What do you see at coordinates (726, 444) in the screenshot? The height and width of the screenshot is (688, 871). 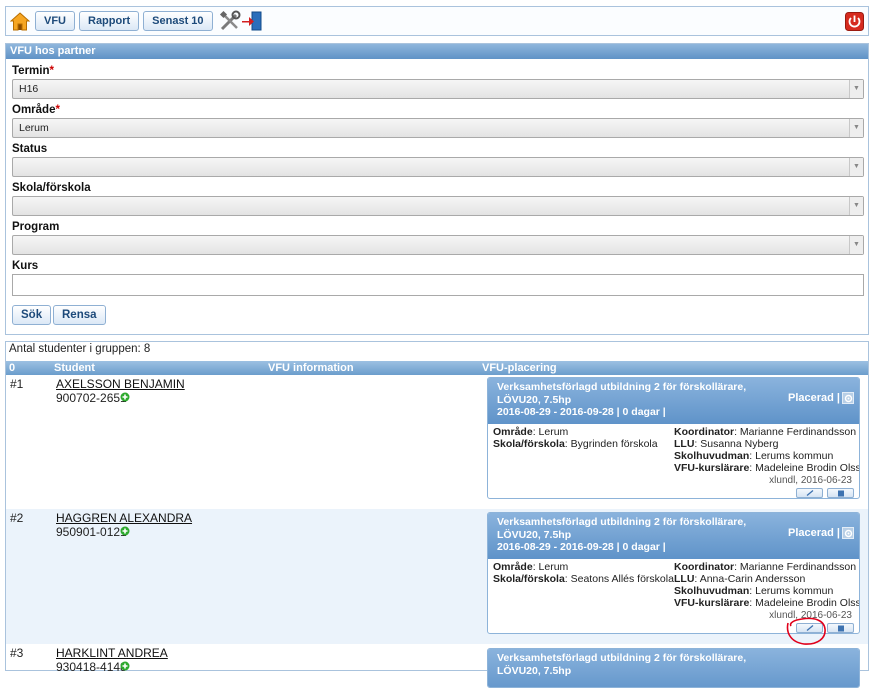 I see `llu-info: LLU: Susanna Nyberg` at bounding box center [726, 444].